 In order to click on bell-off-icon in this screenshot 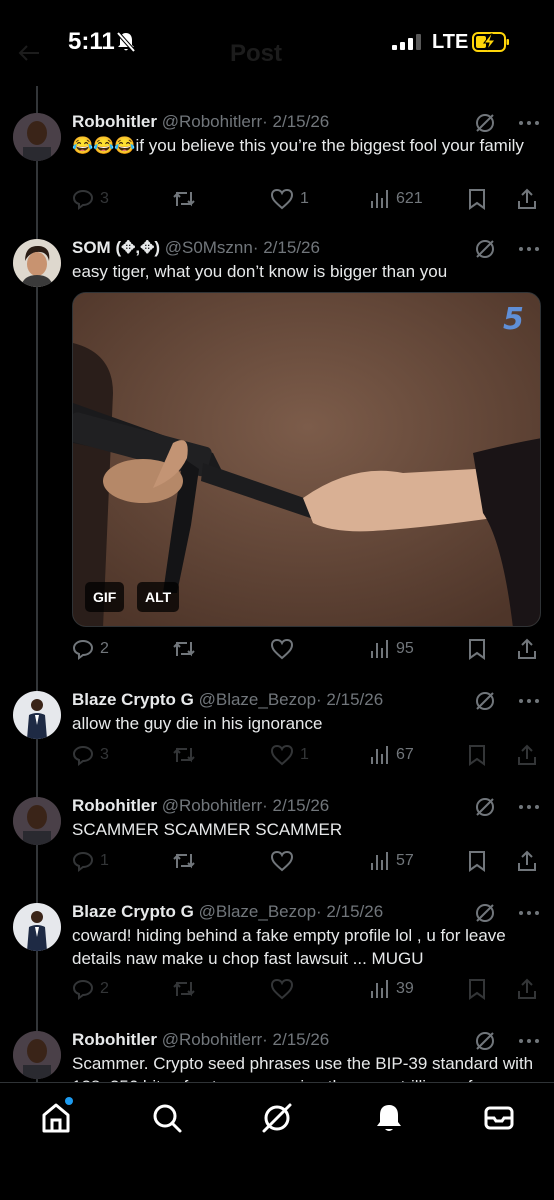, I will do `click(126, 44)`.